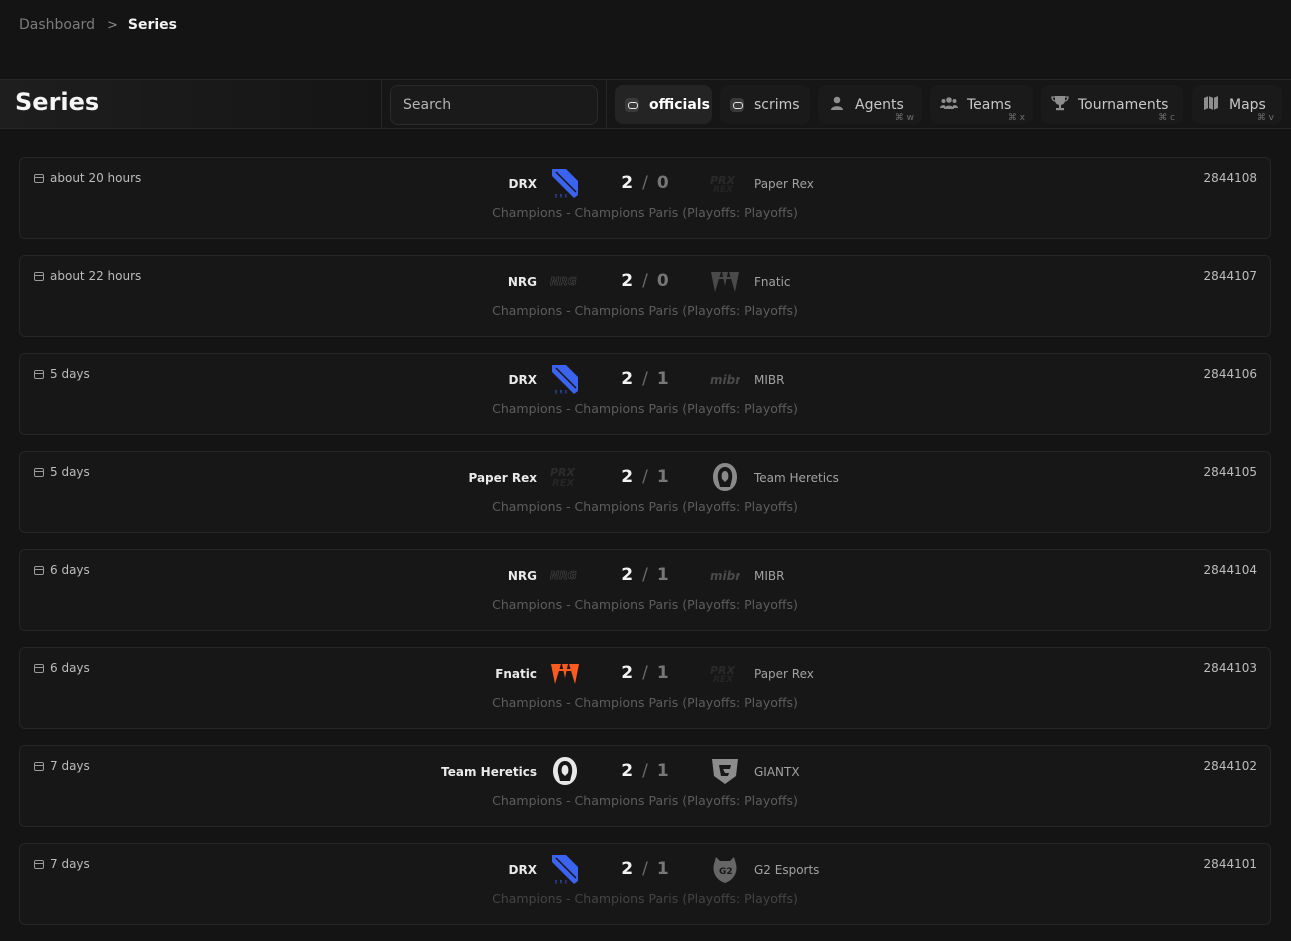 This screenshot has width=1291, height=941. What do you see at coordinates (837, 105) in the screenshot?
I see `user-icon` at bounding box center [837, 105].